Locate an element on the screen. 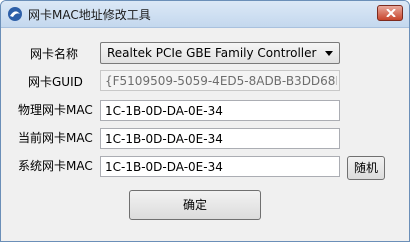  physical-mac-field: 1C-1B-0D-DA-0E-34 is located at coordinates (220, 110).